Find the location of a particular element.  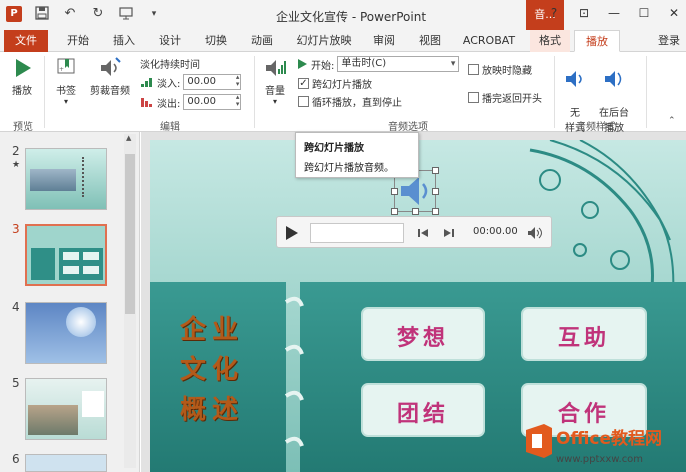

powerpoint-app-icon: P is located at coordinates (14, 14).